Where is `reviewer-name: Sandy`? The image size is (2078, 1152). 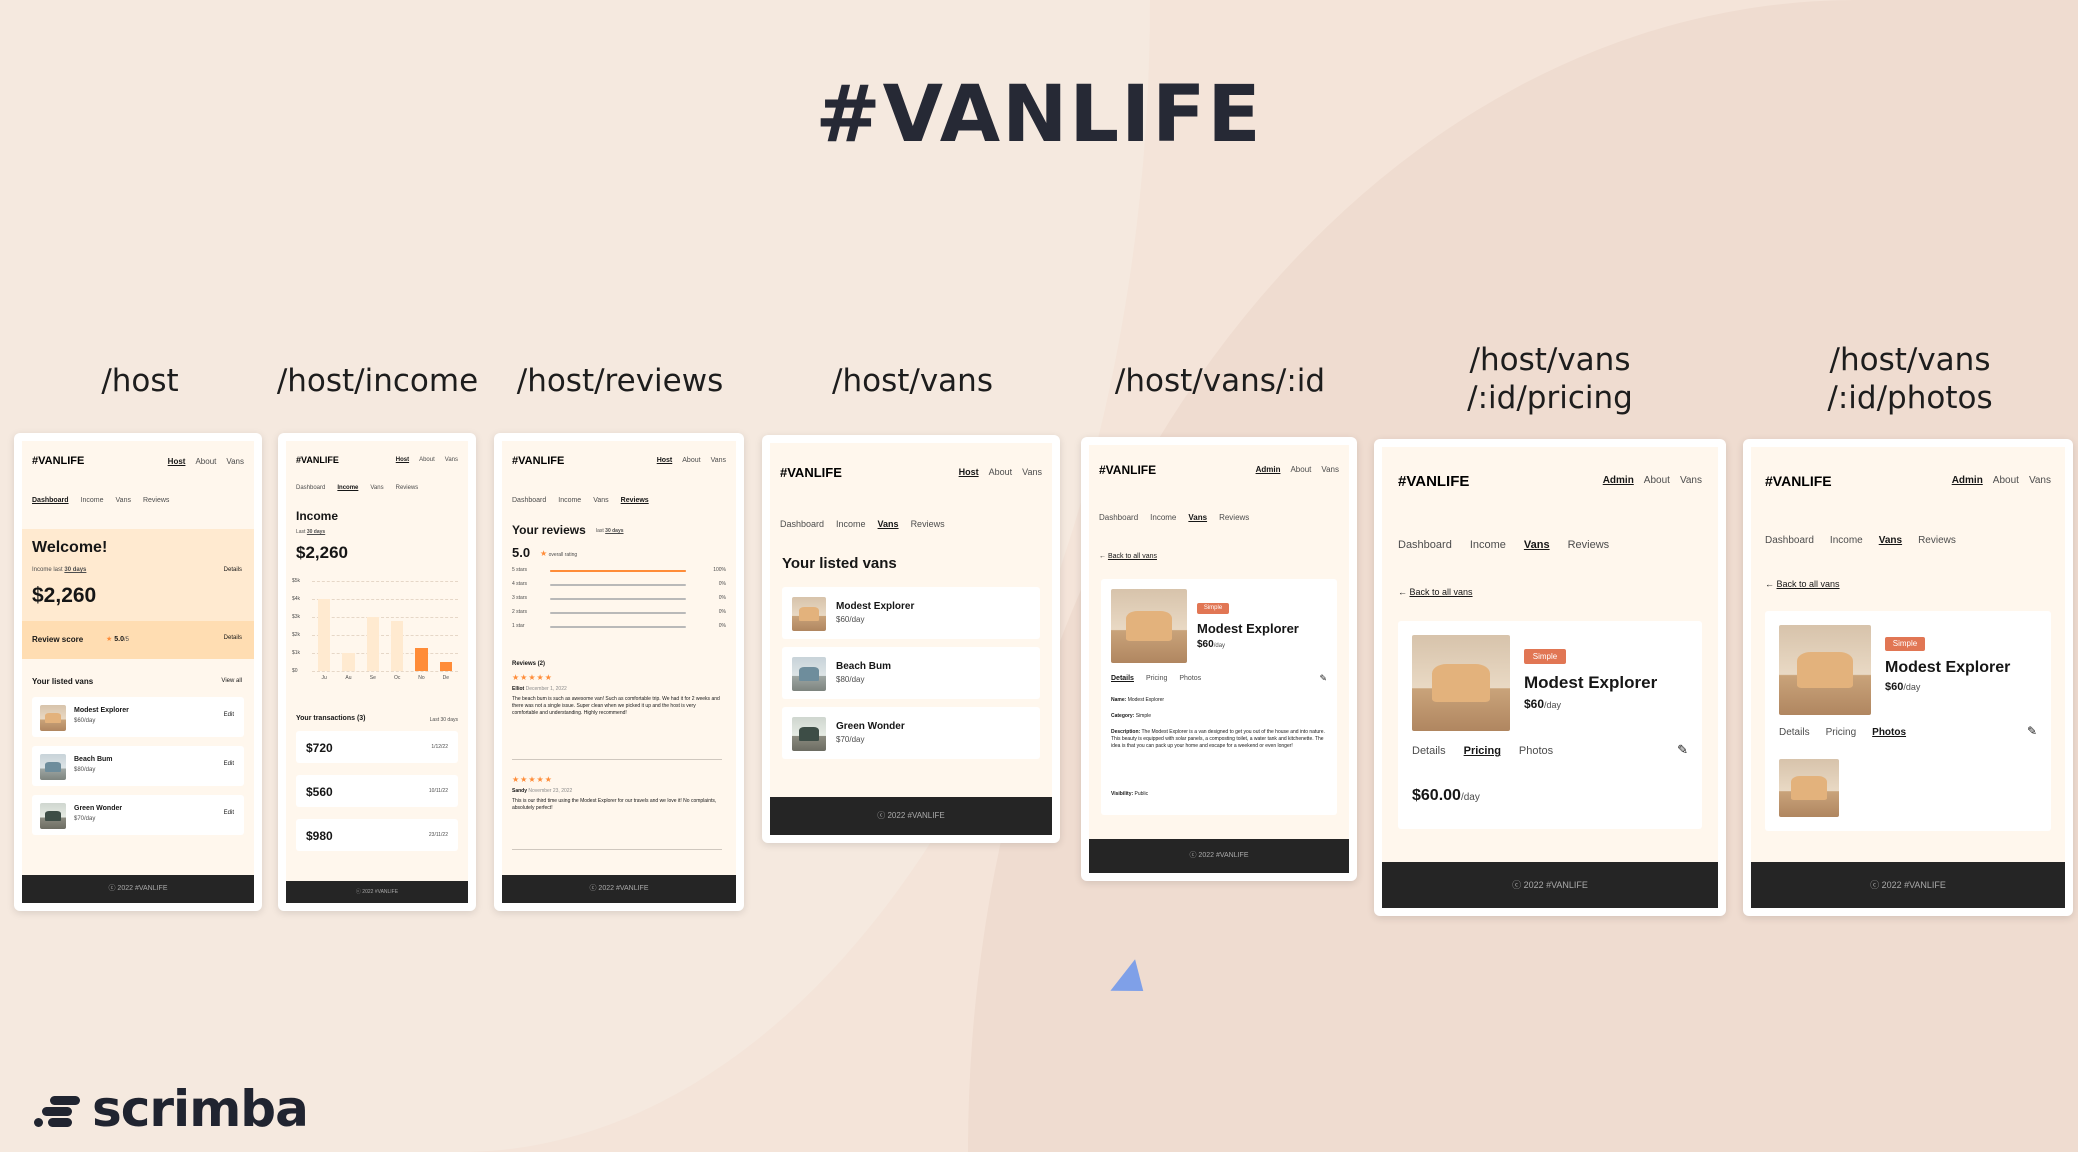
reviewer-name: Sandy is located at coordinates (520, 791).